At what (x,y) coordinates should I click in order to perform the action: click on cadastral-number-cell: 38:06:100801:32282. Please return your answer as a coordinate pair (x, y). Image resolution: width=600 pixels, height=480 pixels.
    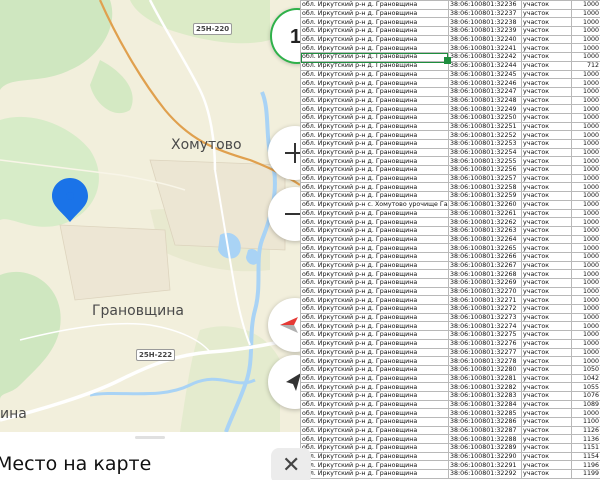
    Looking at the image, I should click on (485, 387).